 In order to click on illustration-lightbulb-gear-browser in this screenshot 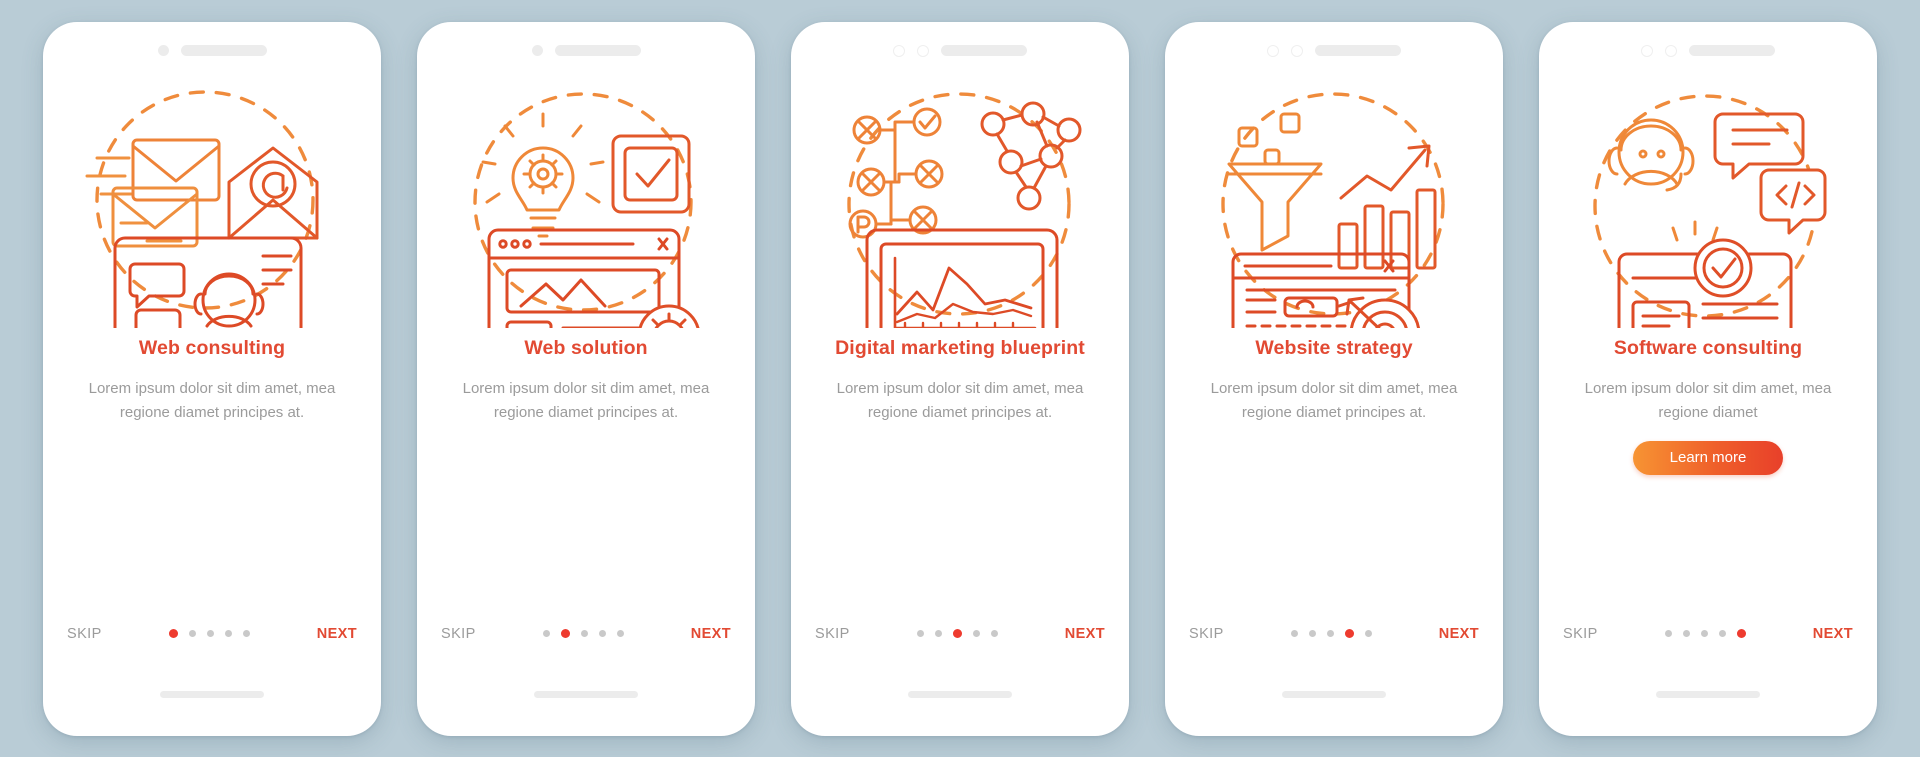, I will do `click(586, 203)`.